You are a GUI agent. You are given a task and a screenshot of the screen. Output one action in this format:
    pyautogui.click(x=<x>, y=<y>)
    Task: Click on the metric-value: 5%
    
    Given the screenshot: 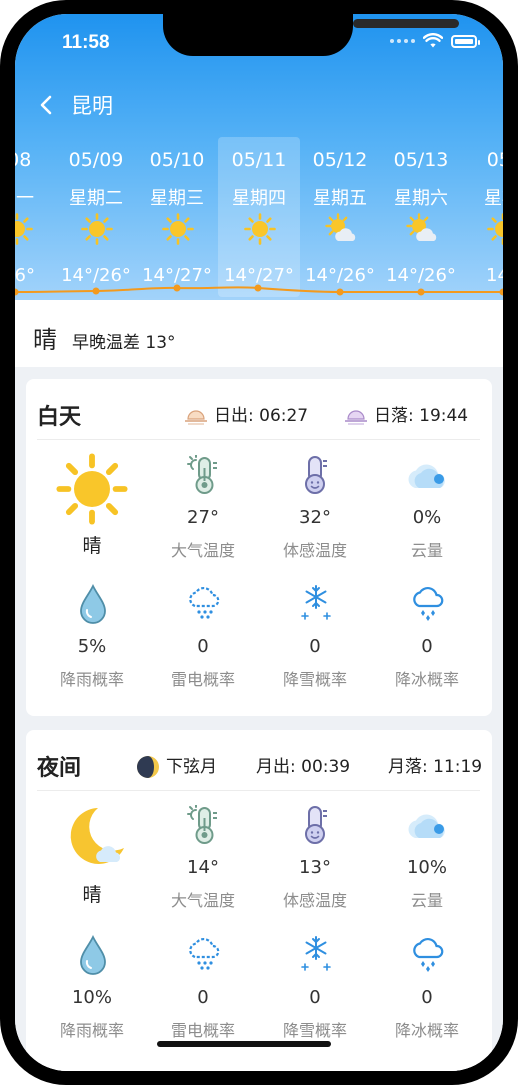 What is the action you would take?
    pyautogui.click(x=92, y=646)
    